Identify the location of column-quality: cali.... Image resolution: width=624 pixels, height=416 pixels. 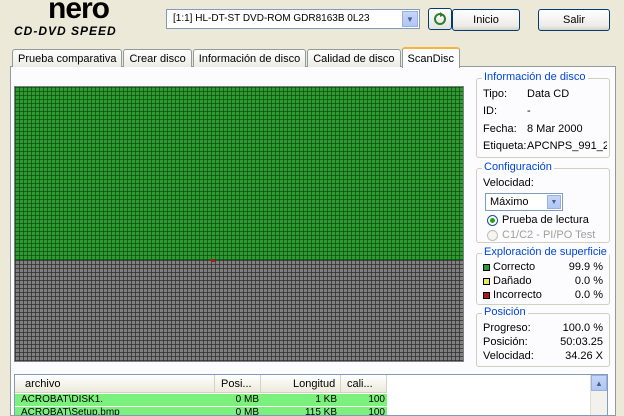
(364, 384).